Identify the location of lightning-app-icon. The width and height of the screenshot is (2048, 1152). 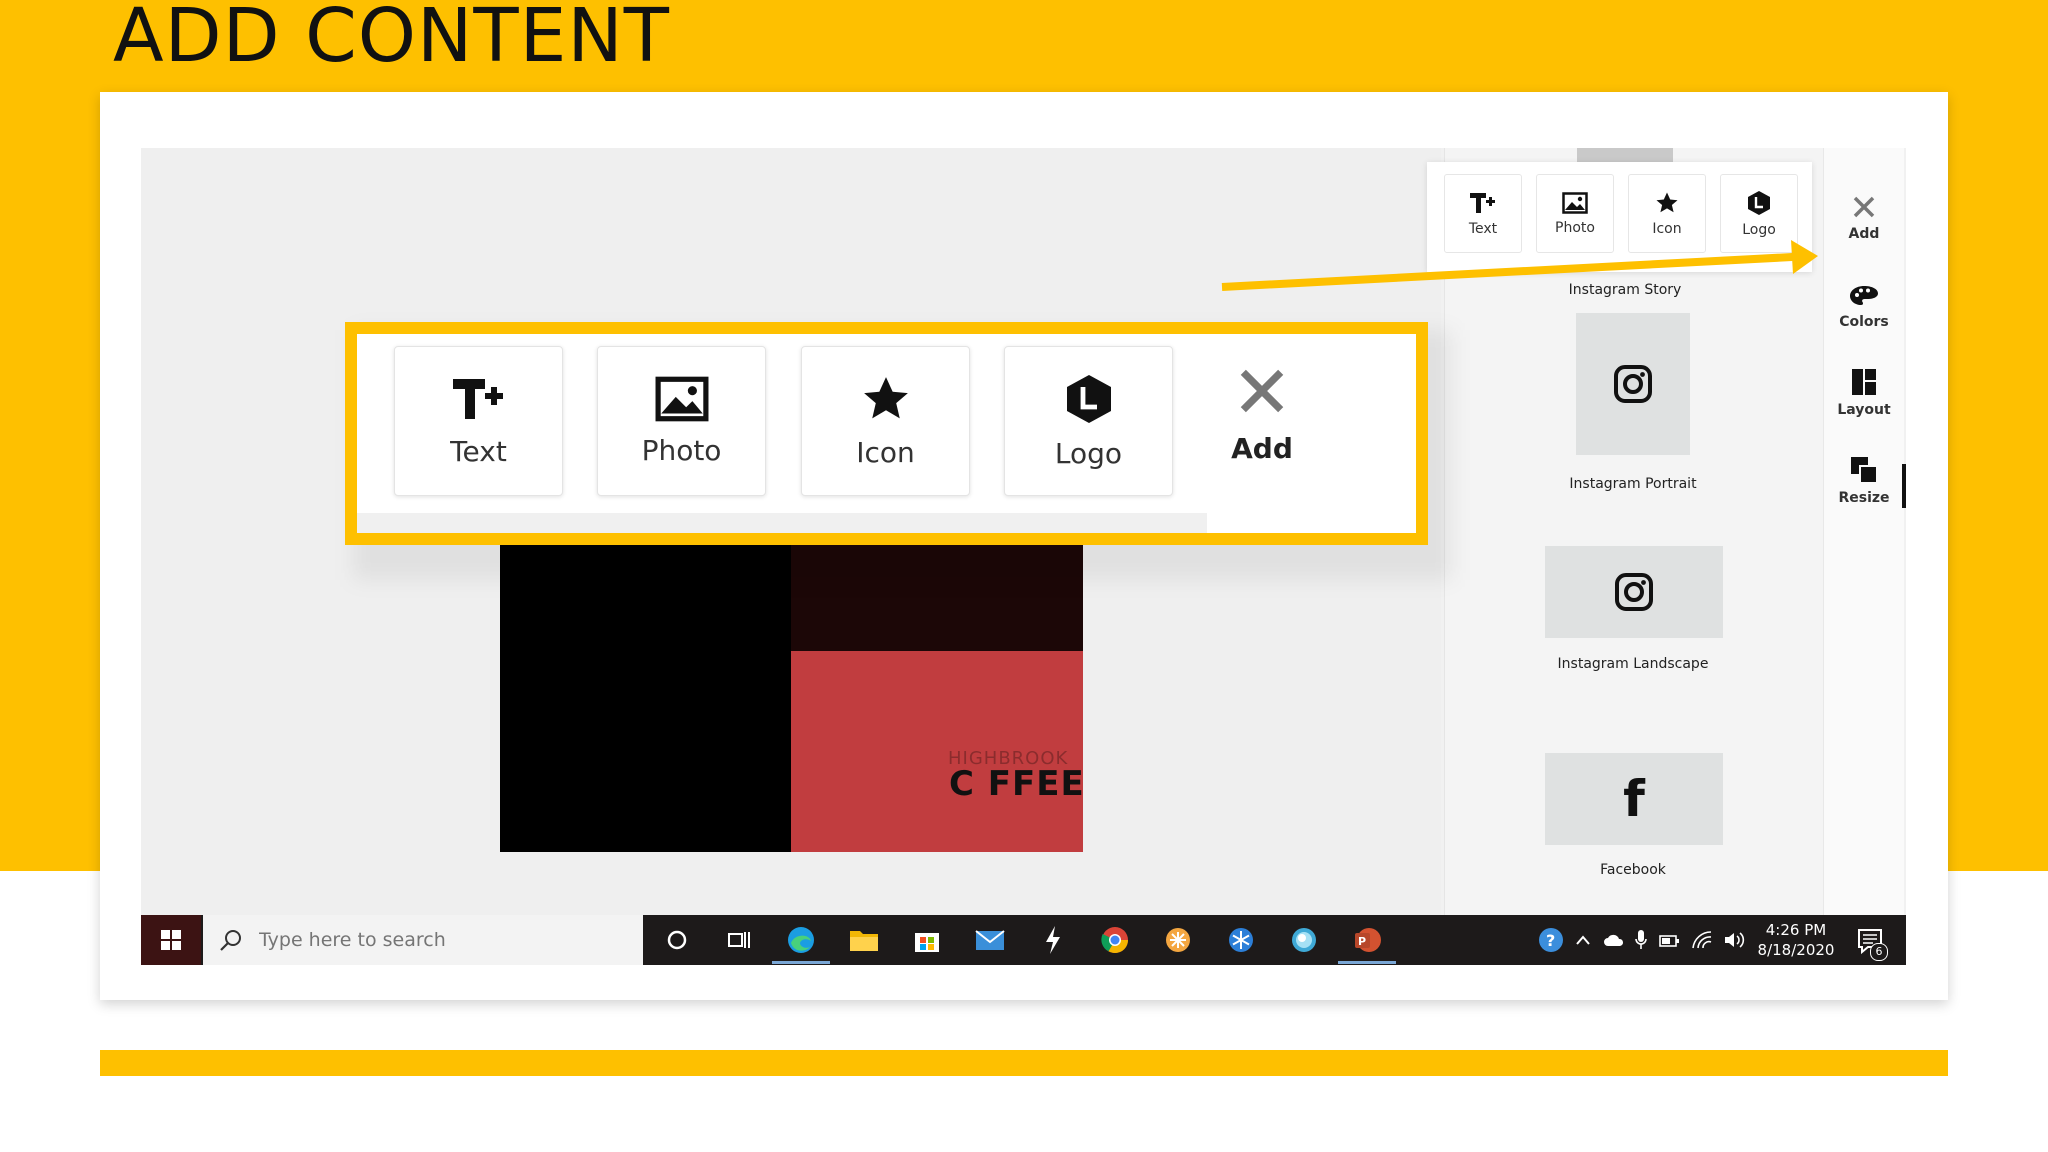
(1053, 940).